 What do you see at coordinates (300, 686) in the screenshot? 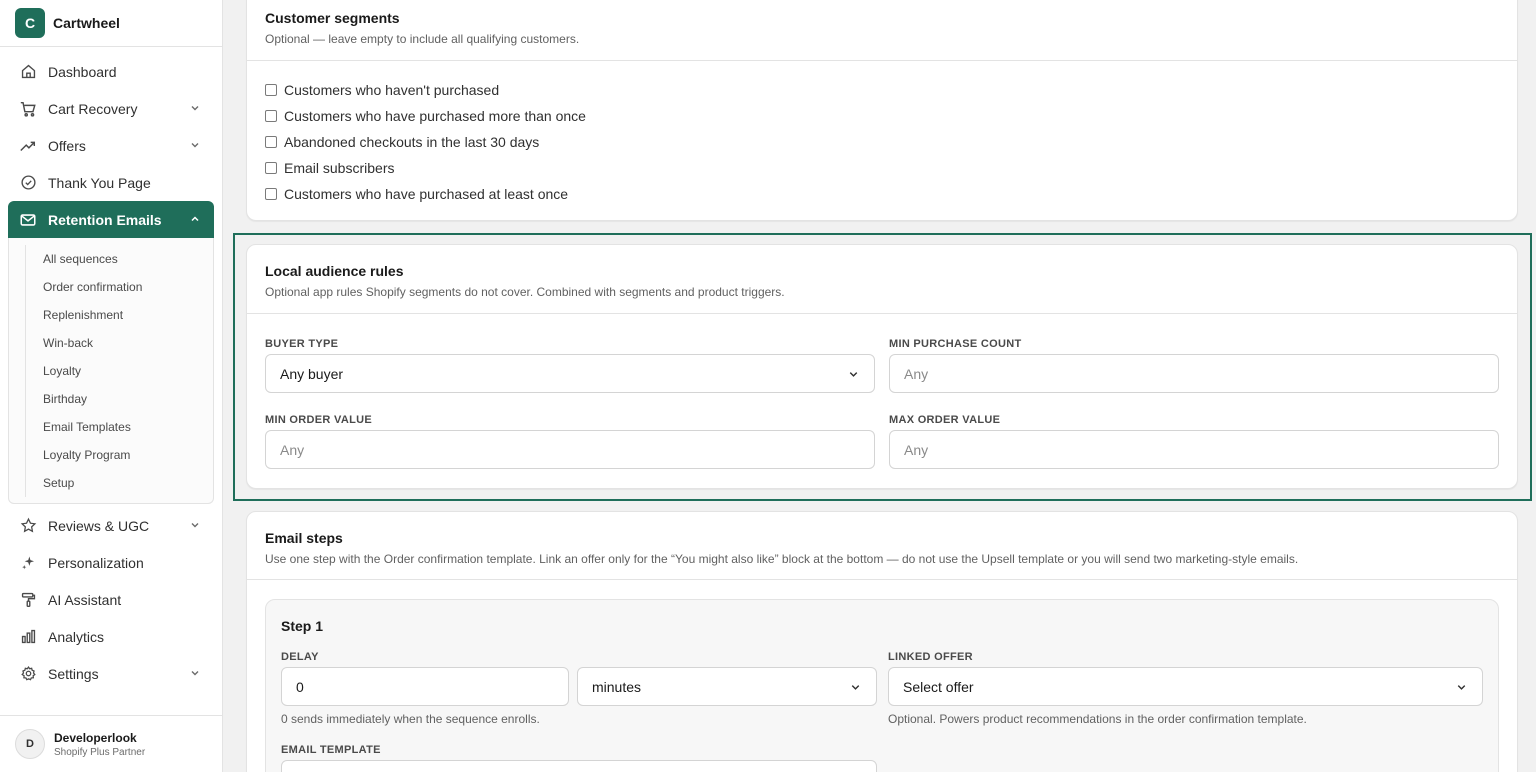
I see `delay-value: 0` at bounding box center [300, 686].